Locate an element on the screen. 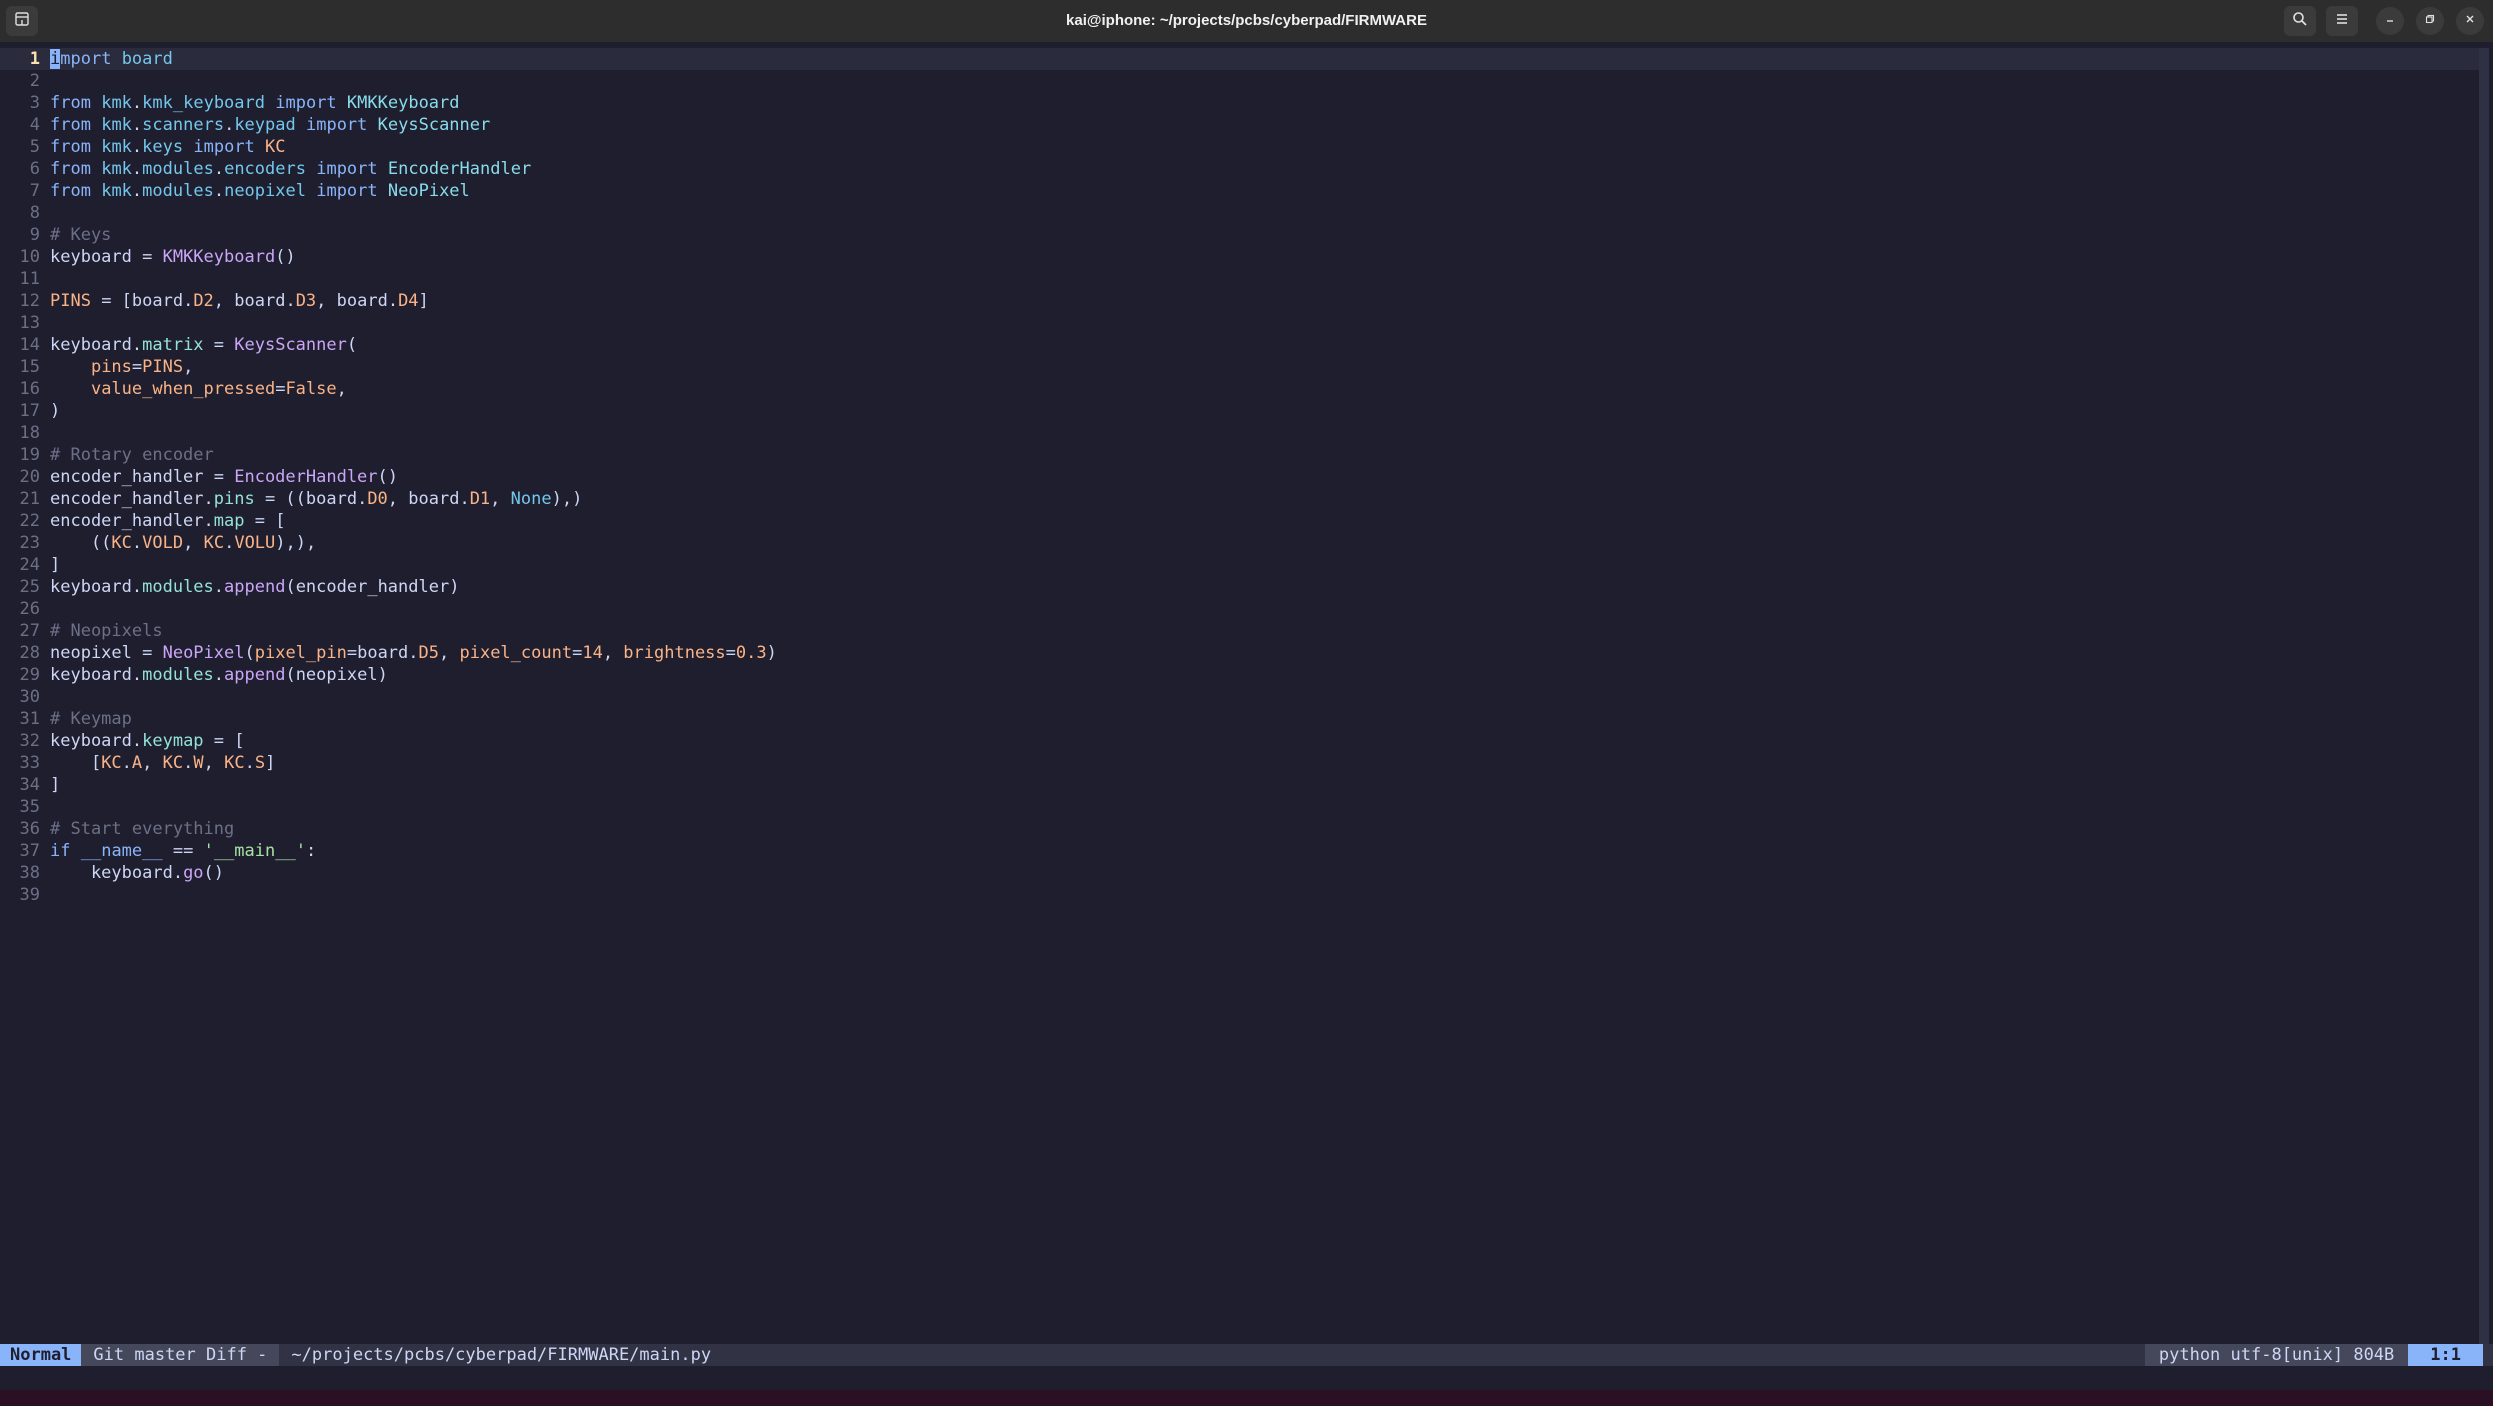  code-token: ),) is located at coordinates (567, 499).